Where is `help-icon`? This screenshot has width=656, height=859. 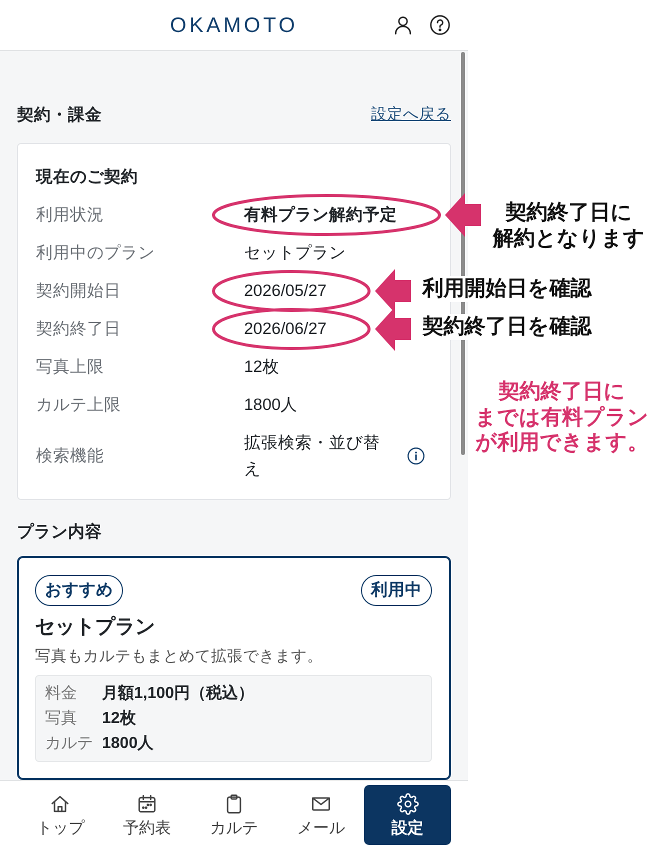 help-icon is located at coordinates (440, 25).